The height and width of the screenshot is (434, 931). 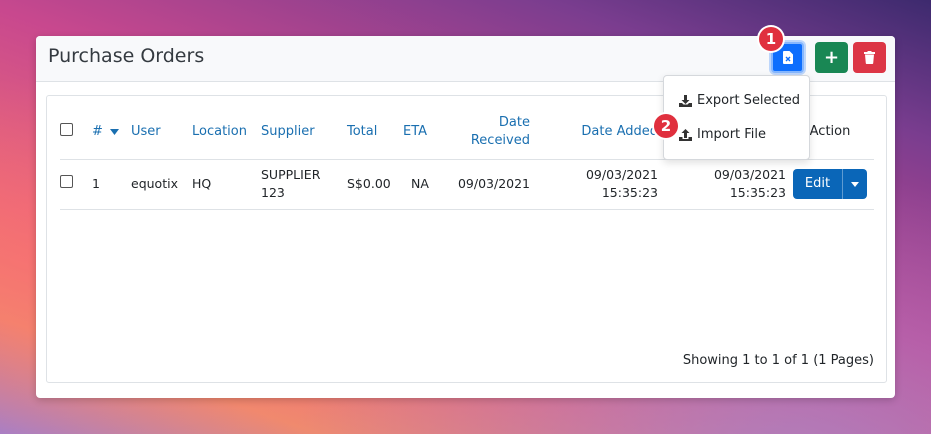 I want to click on pagination-summary: Showing 1 to 1 of 1 (1 Pages), so click(x=778, y=360).